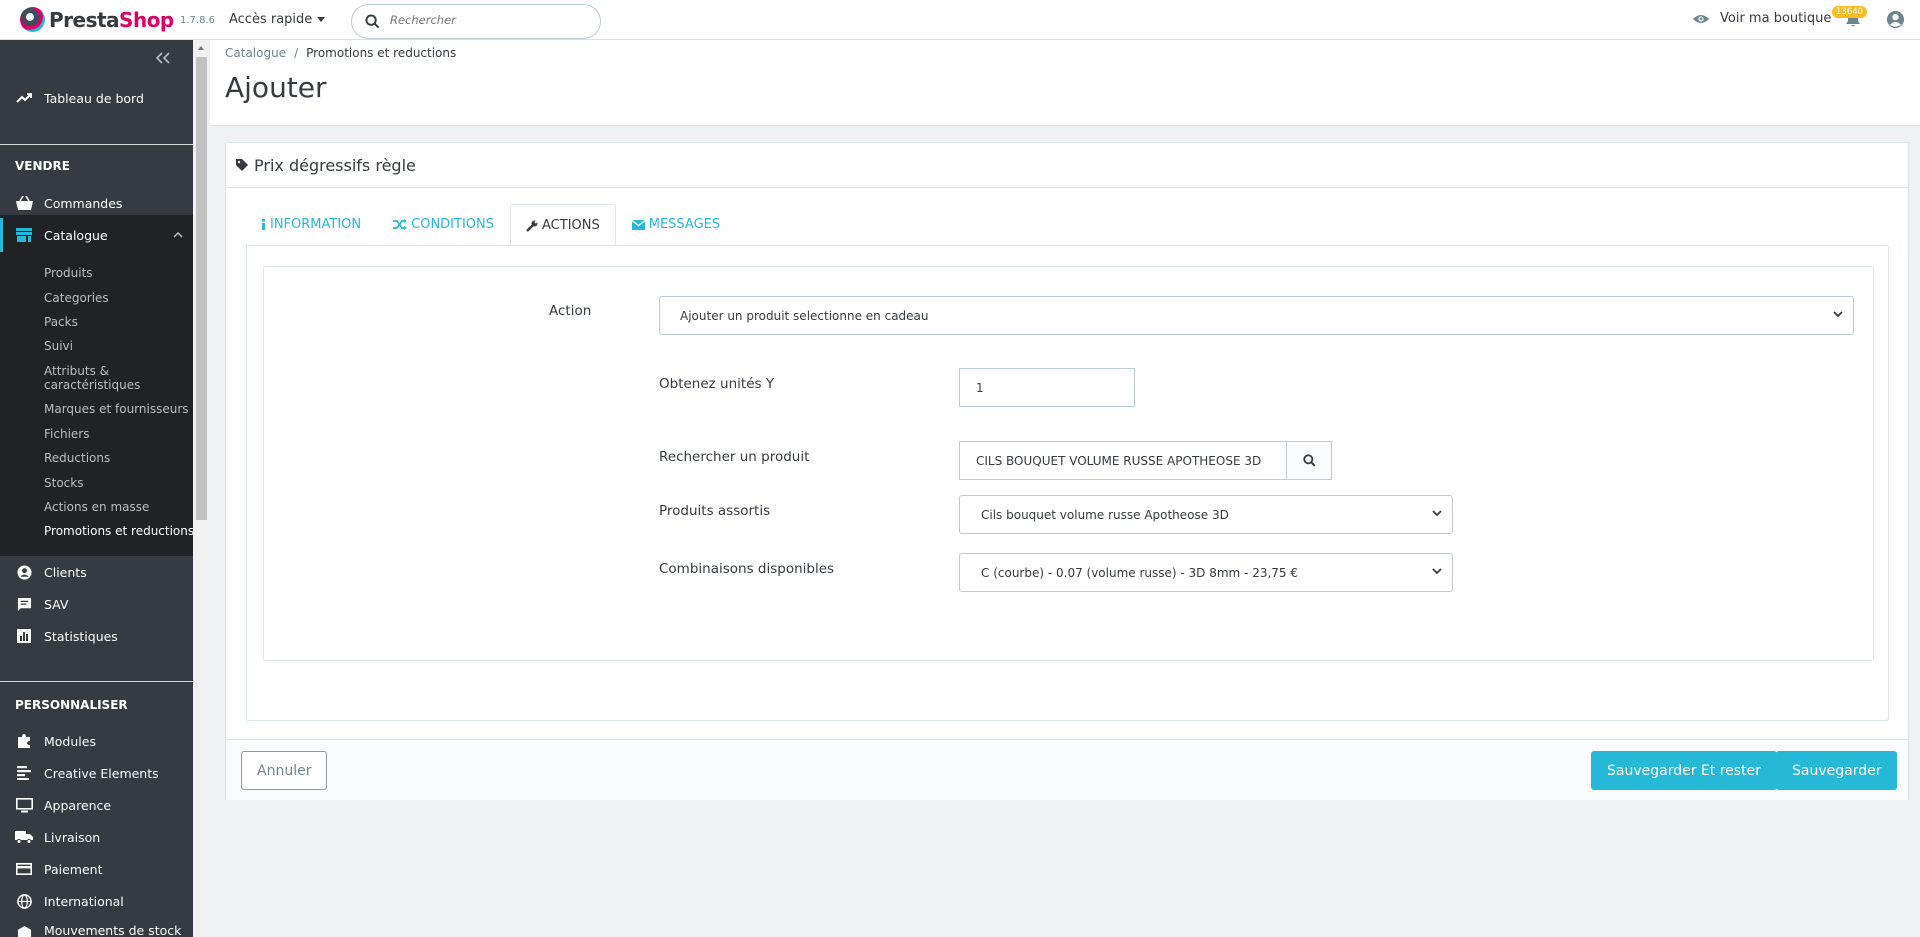 The height and width of the screenshot is (937, 1920). What do you see at coordinates (201, 48) in the screenshot?
I see `scroll-up-arrow` at bounding box center [201, 48].